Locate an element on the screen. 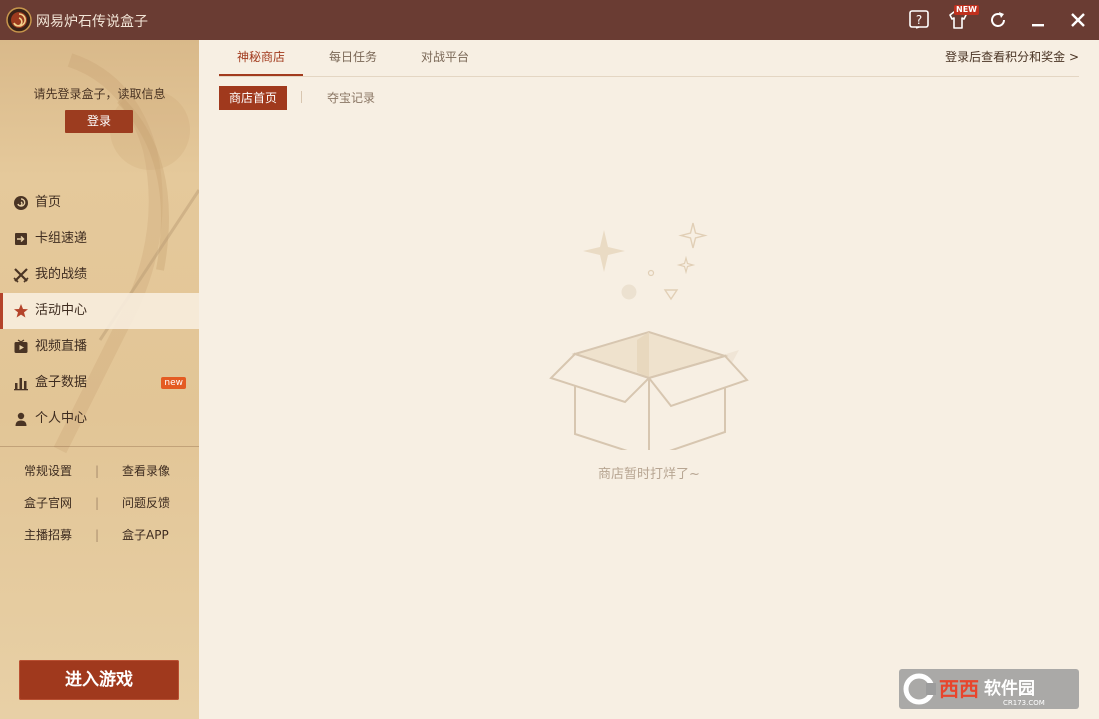 This screenshot has height=719, width=1099. tab-battle-platform: 对战平台 is located at coordinates (445, 57).